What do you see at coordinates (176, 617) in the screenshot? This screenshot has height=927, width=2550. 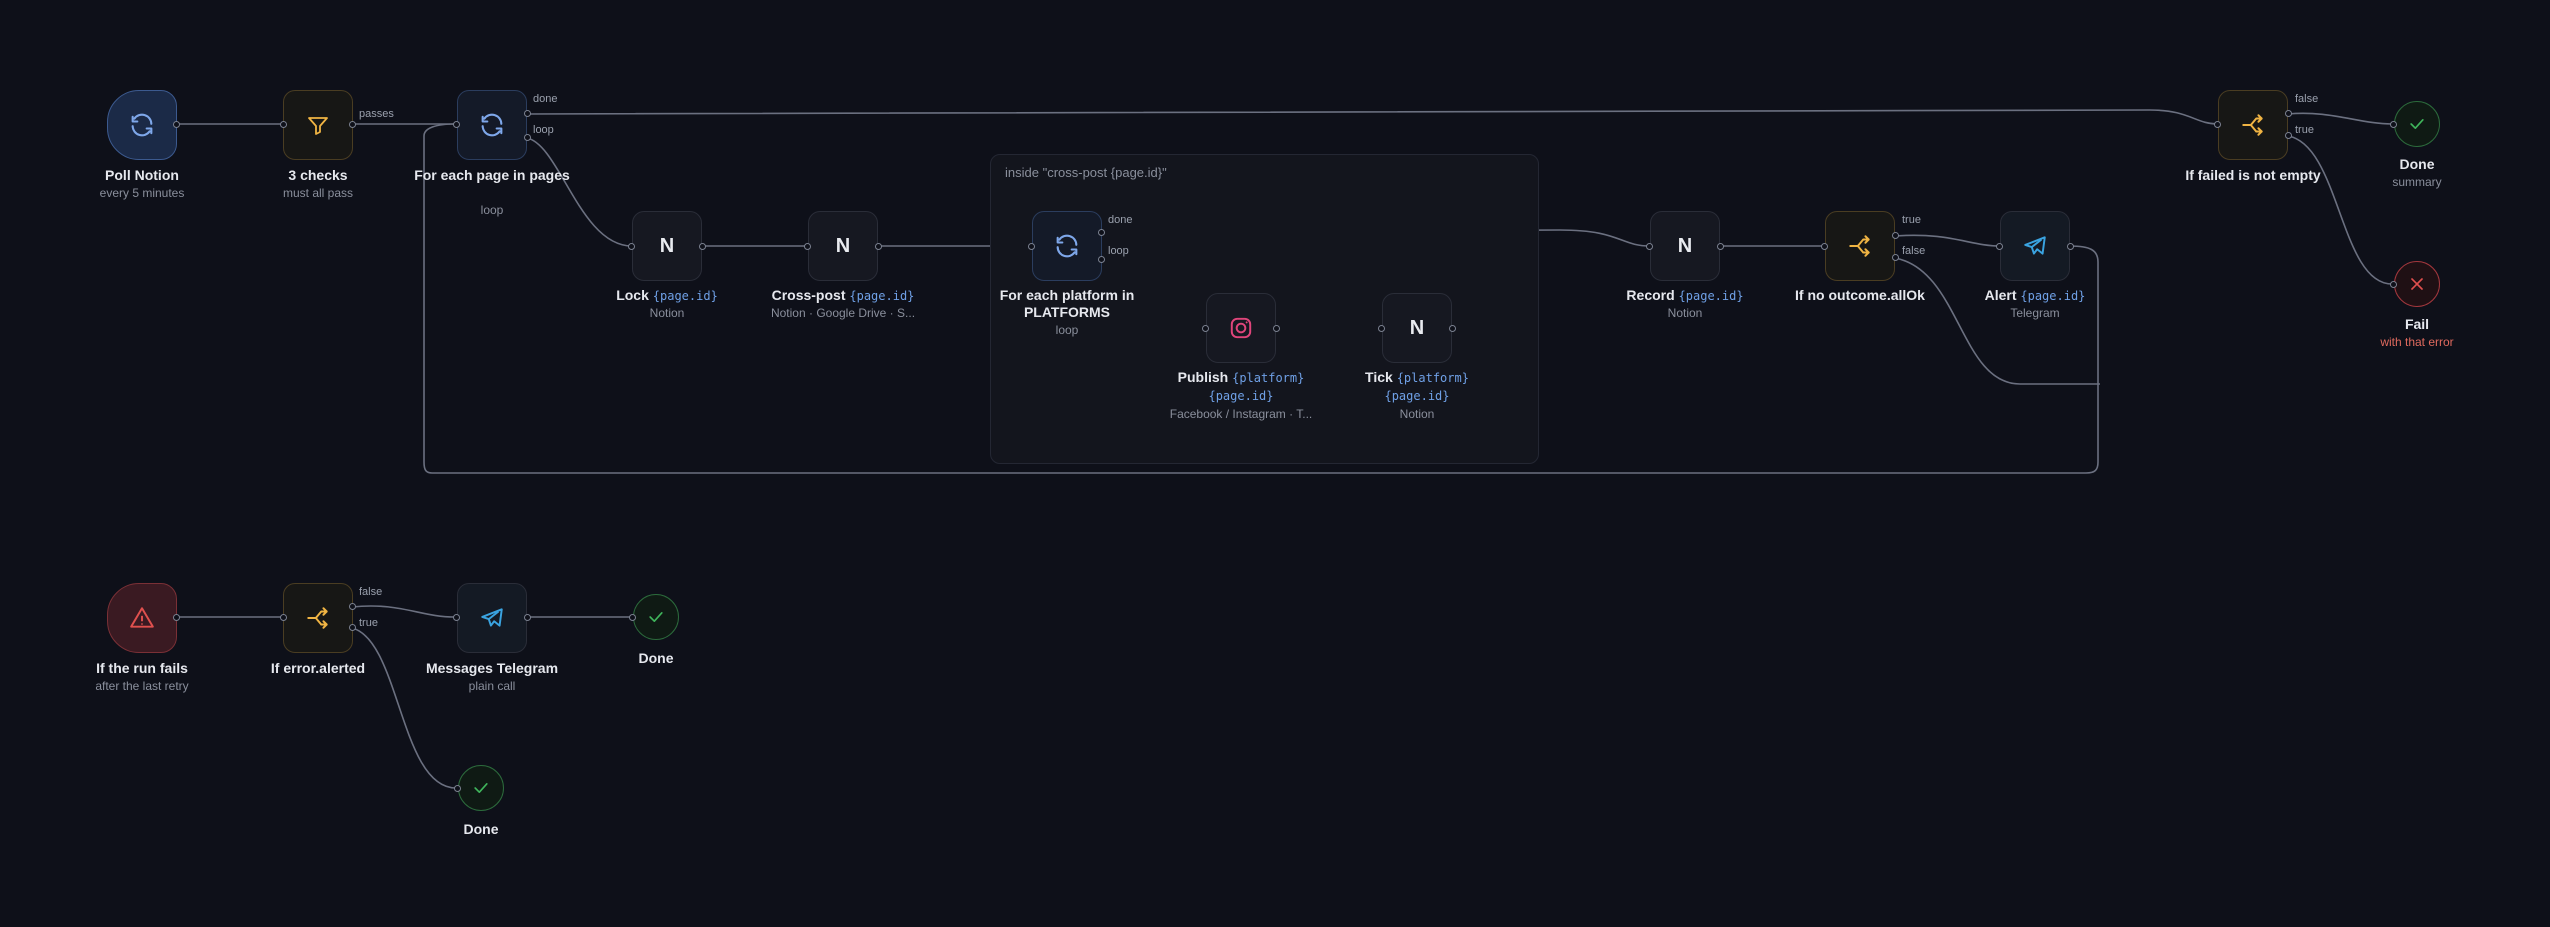 I see `run-fails-out-handle` at bounding box center [176, 617].